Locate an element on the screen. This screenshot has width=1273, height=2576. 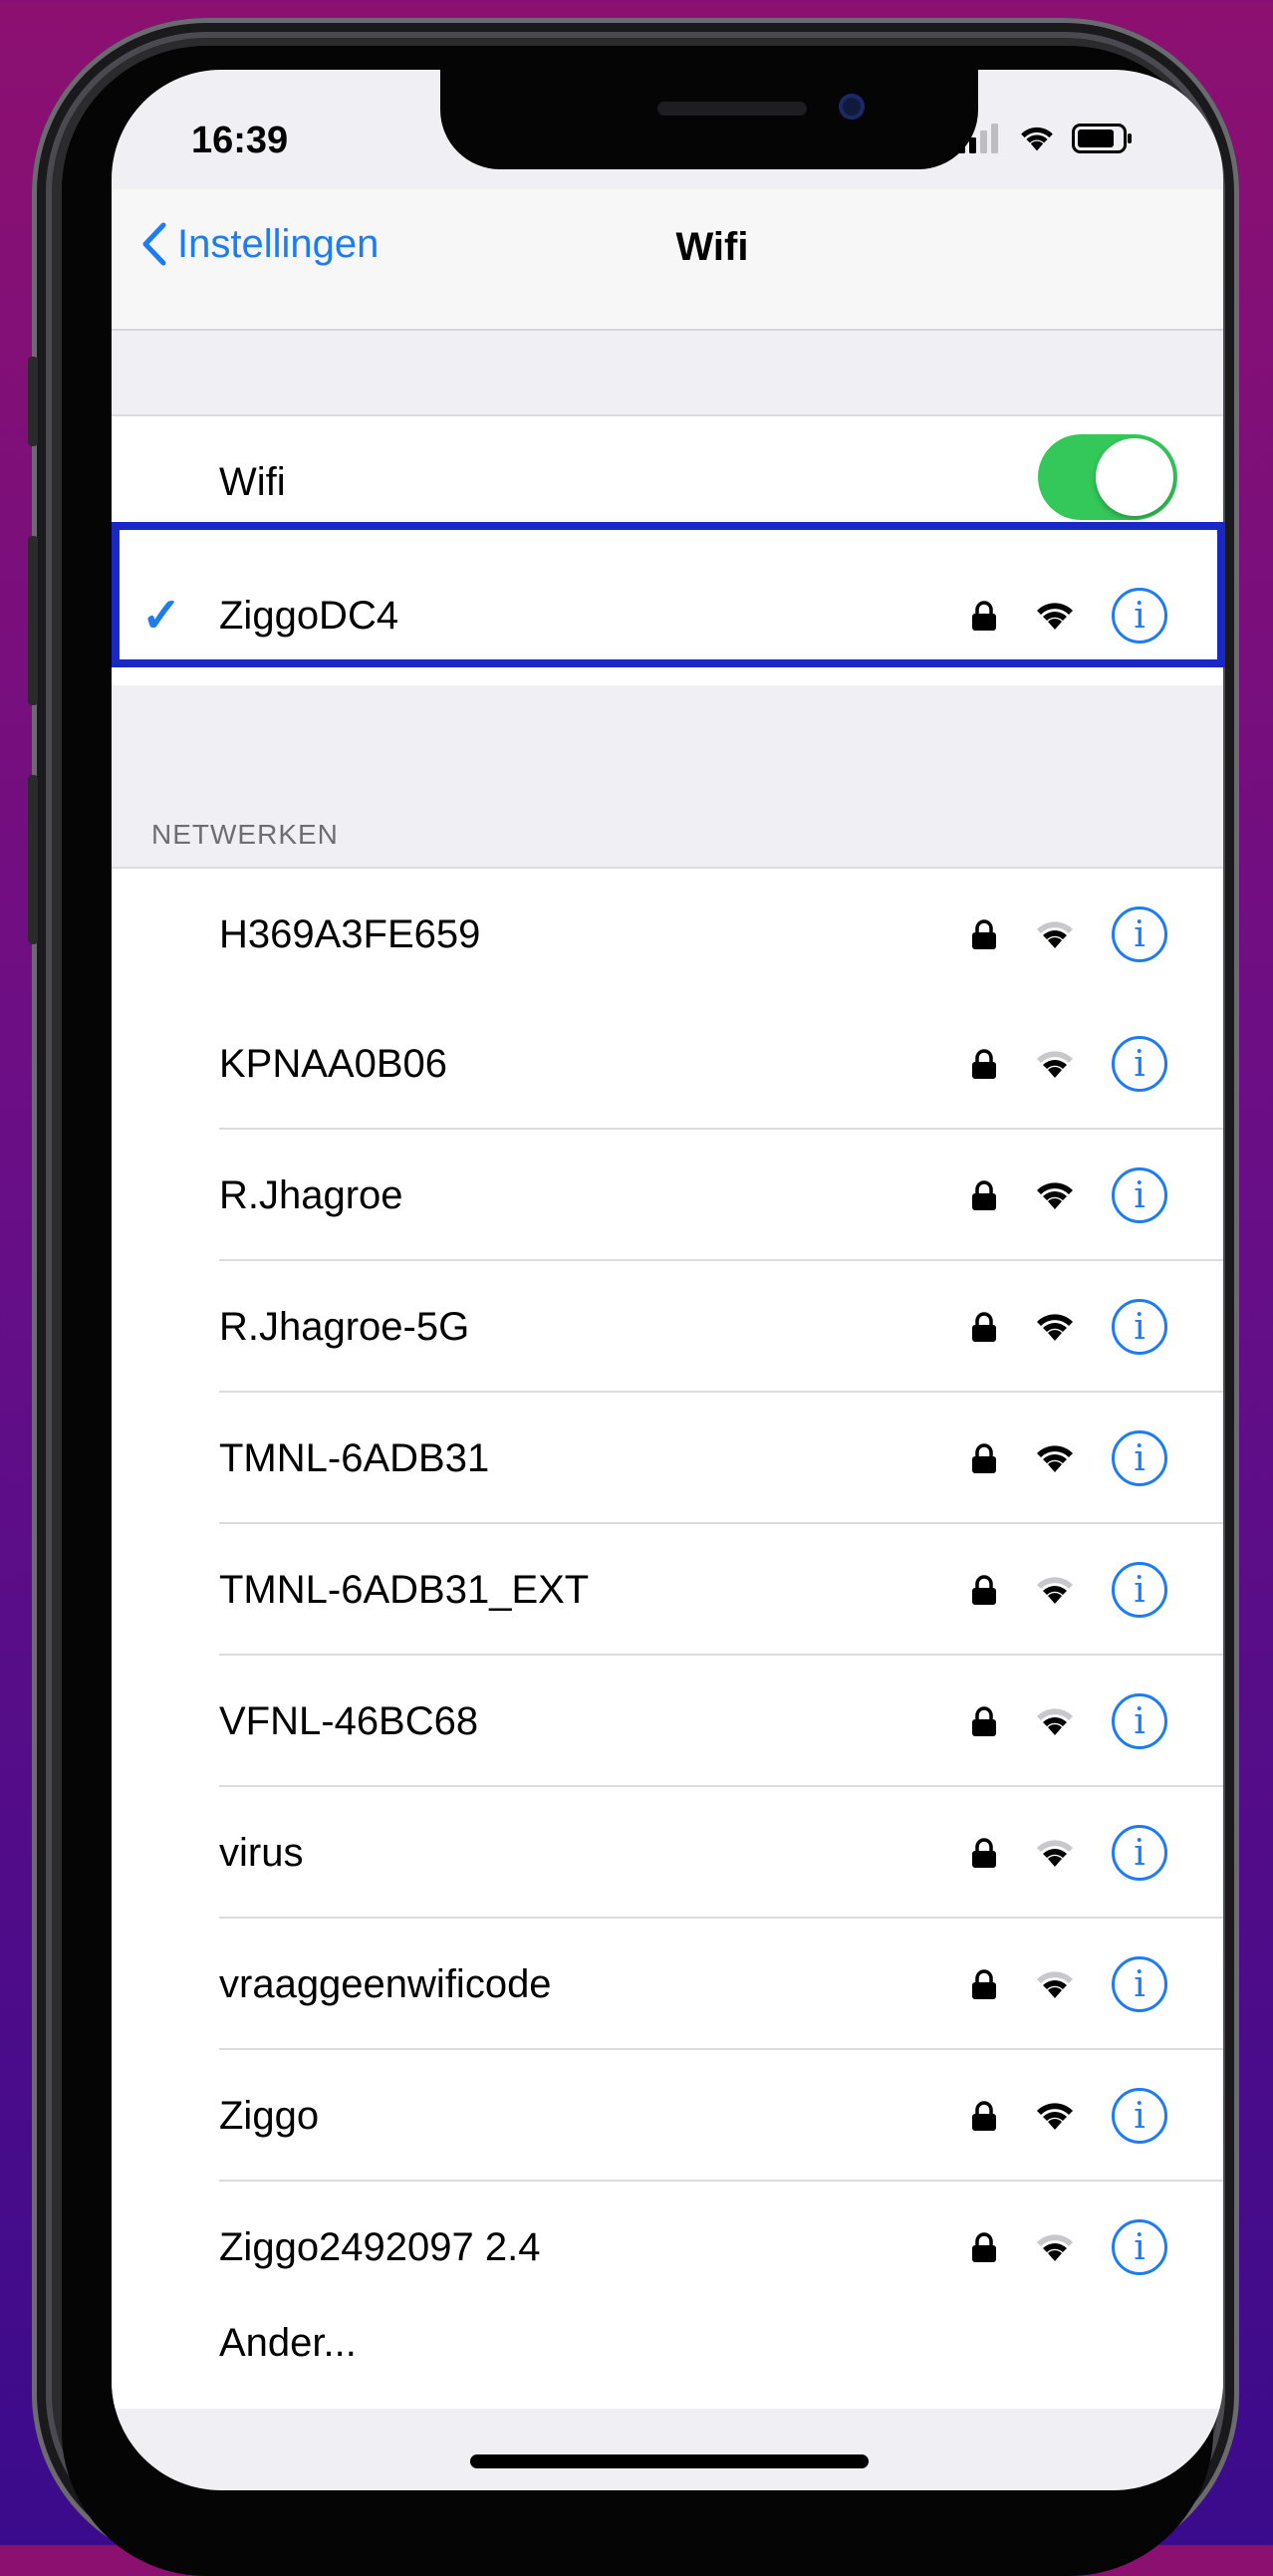
wifi-toggle is located at coordinates (1107, 477).